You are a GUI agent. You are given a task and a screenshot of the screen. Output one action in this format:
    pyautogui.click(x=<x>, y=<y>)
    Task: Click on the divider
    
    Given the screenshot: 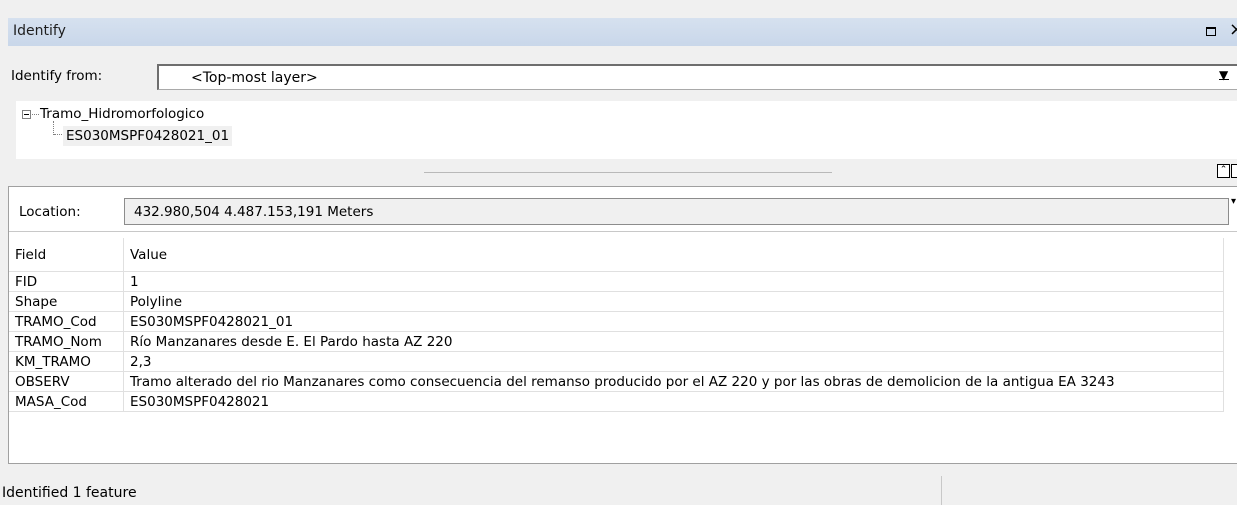 What is the action you would take?
    pyautogui.click(x=623, y=231)
    